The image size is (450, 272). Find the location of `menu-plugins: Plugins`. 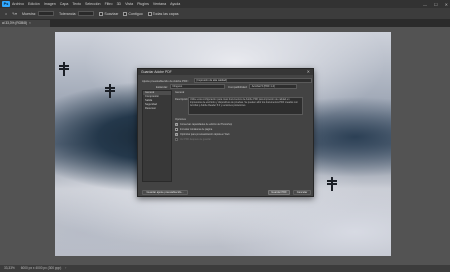

menu-plugins: Plugins is located at coordinates (143, 4).